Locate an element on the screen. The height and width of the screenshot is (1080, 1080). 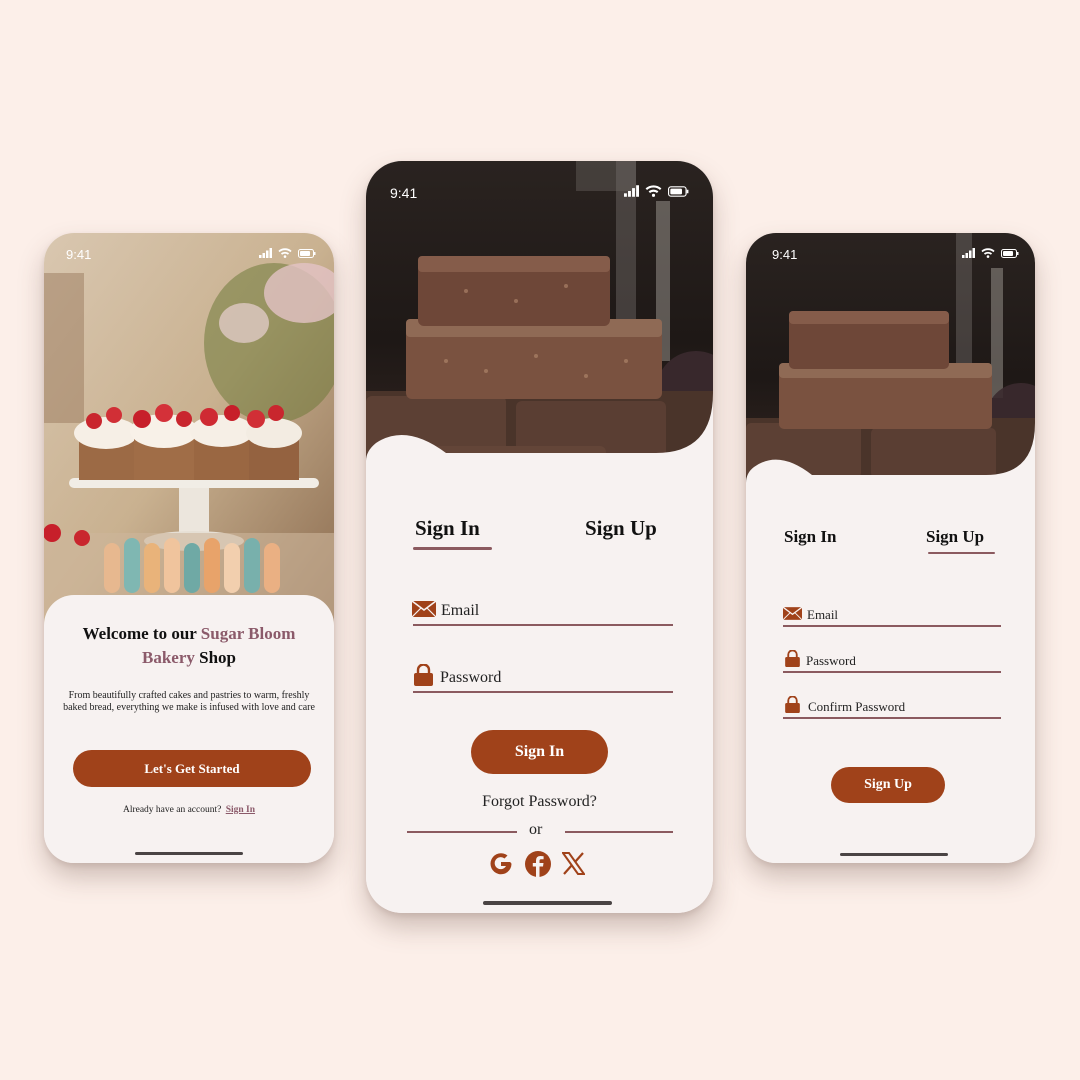
facebook-icon is located at coordinates (538, 864).